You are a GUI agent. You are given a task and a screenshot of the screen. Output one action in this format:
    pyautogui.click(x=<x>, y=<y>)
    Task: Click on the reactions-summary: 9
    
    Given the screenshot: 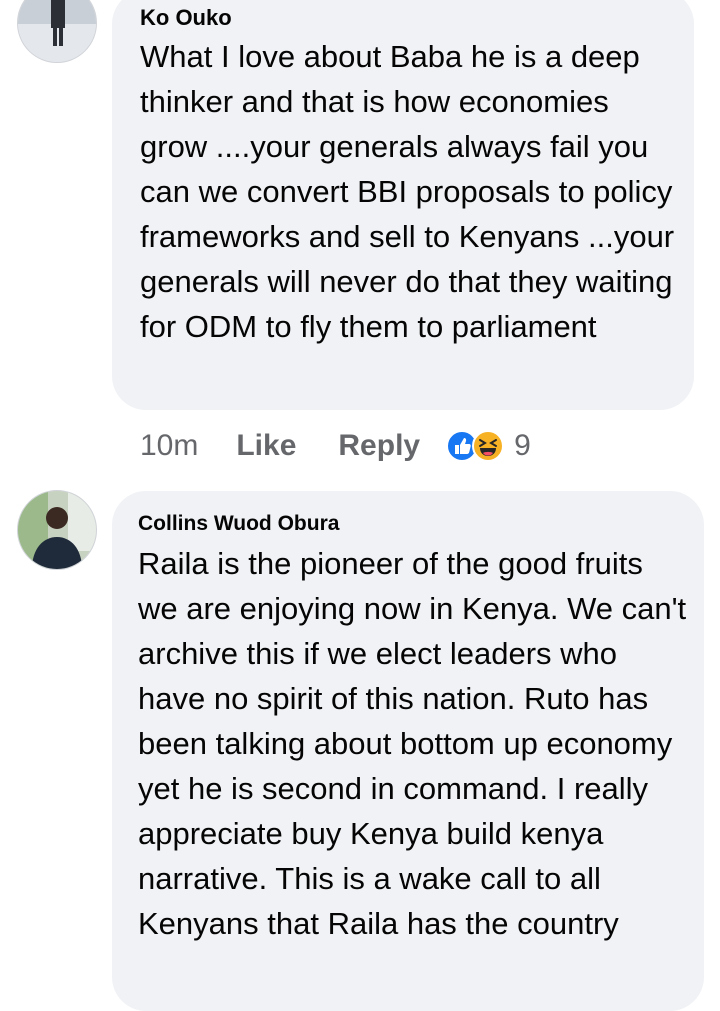 What is the action you would take?
    pyautogui.click(x=488, y=446)
    